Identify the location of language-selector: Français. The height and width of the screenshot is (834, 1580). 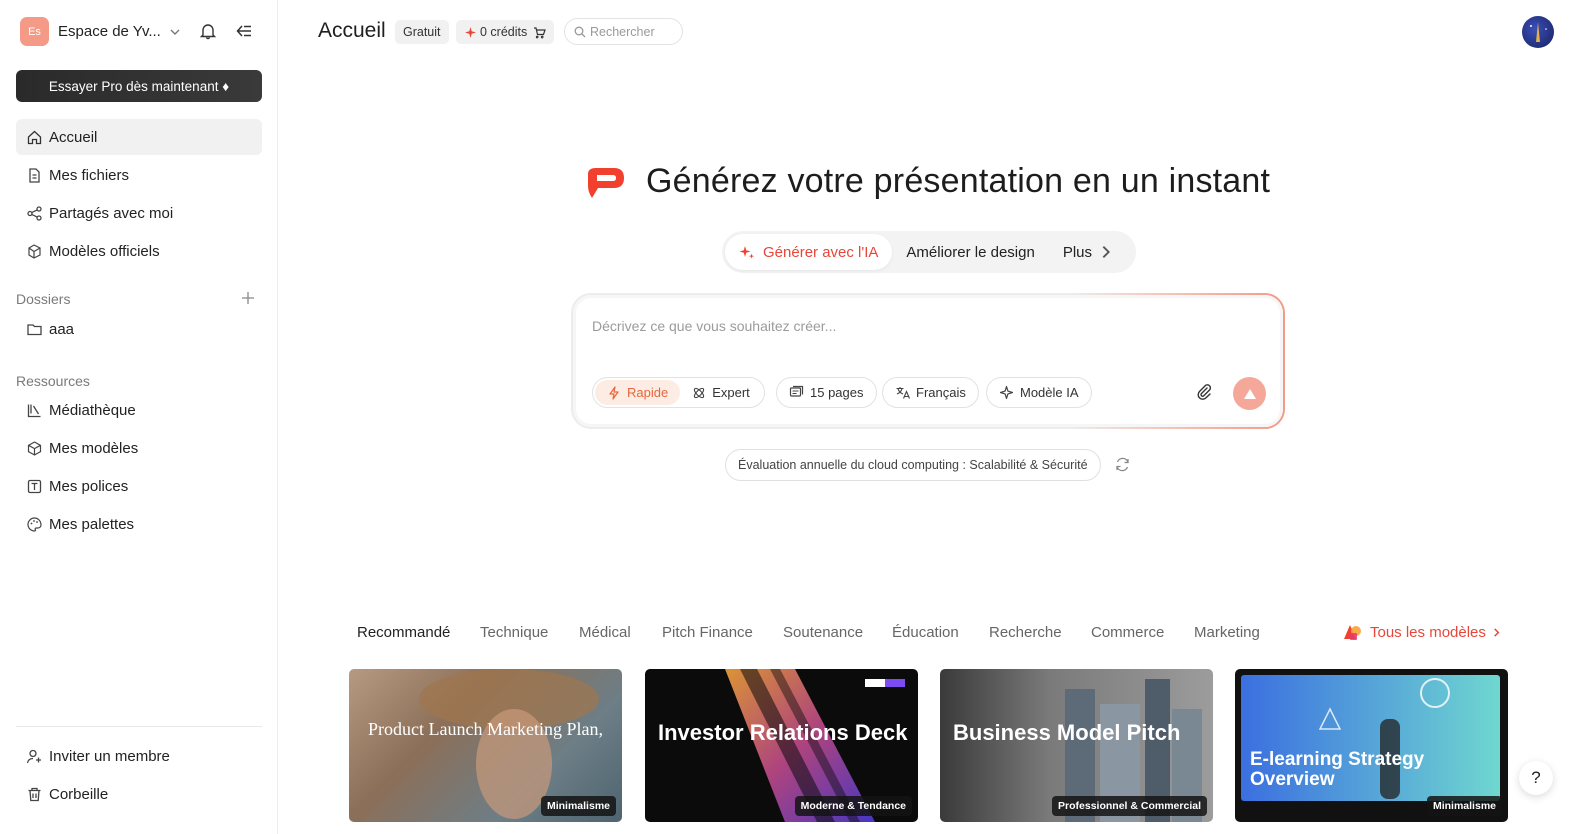
(930, 392).